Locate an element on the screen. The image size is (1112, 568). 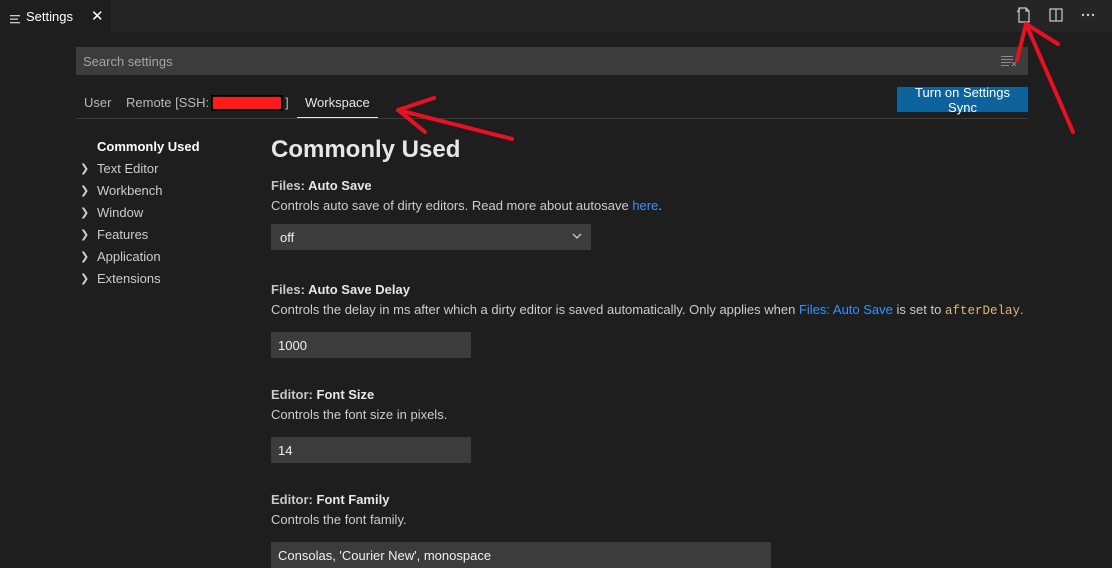
tab-workspace: Workspace is located at coordinates (337, 106).